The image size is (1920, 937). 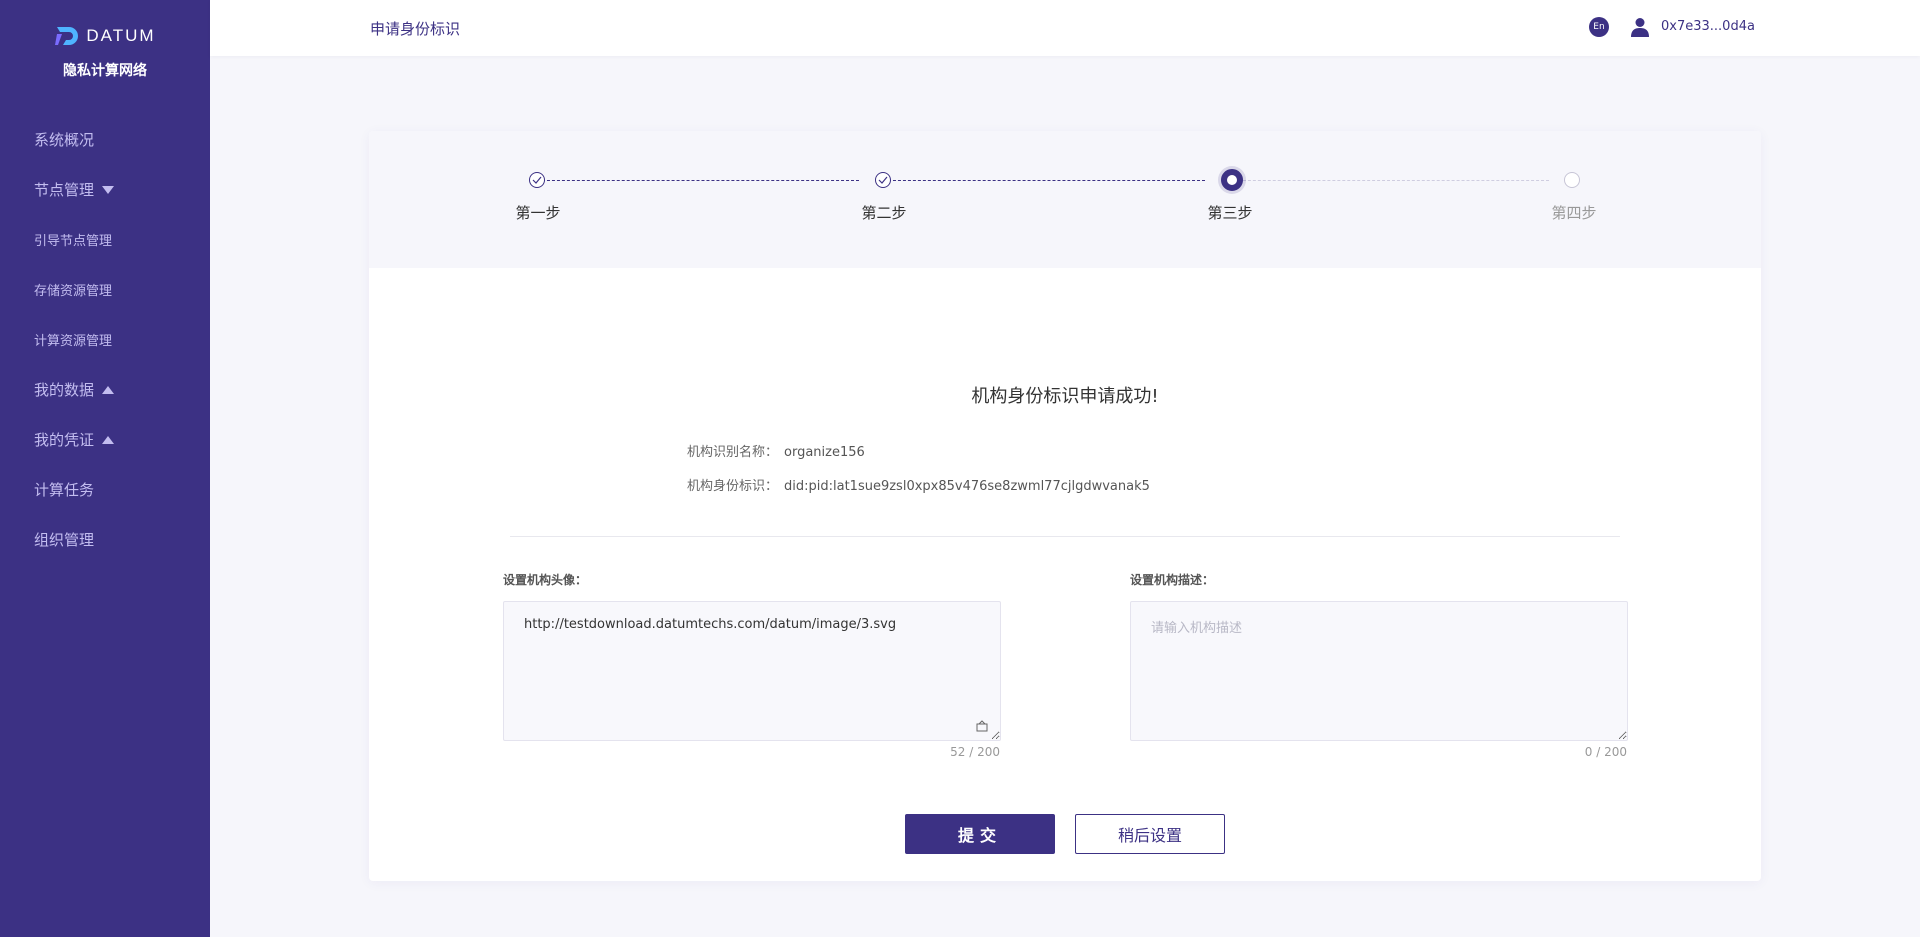 What do you see at coordinates (537, 180) in the screenshot?
I see `step-1-check-icon` at bounding box center [537, 180].